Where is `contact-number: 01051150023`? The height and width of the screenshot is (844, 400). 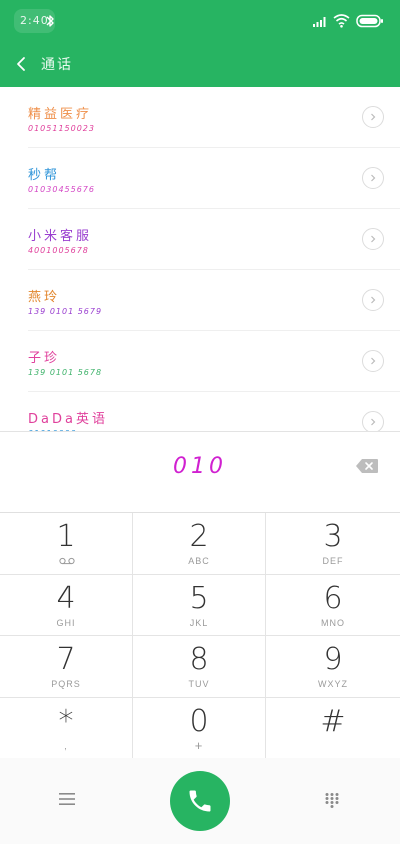 contact-number: 01051150023 is located at coordinates (61, 128).